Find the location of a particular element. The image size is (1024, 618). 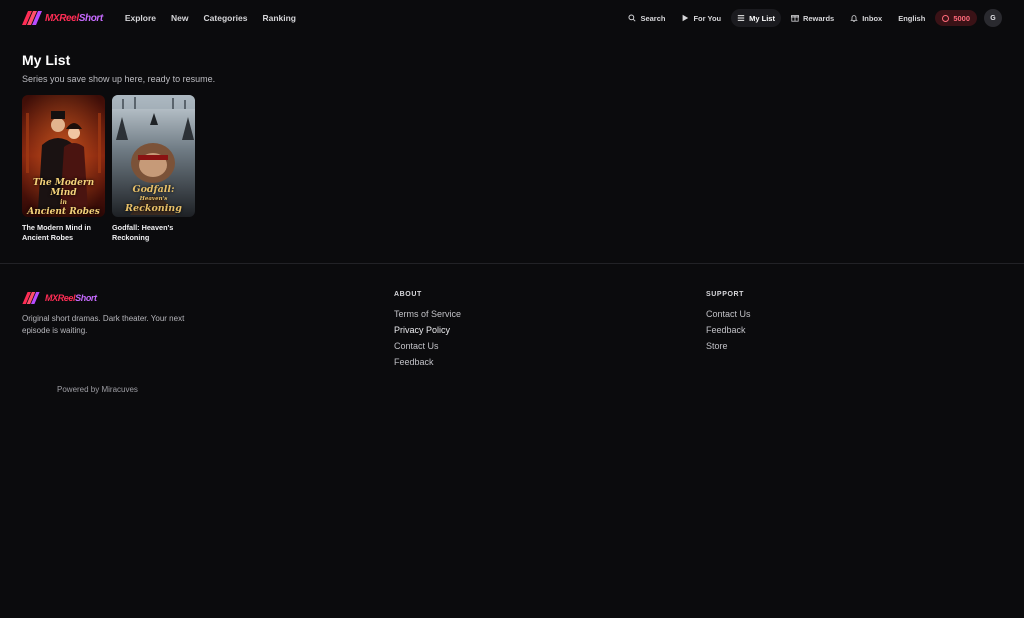

footer-wordmark: MXReelShort is located at coordinates (71, 298).